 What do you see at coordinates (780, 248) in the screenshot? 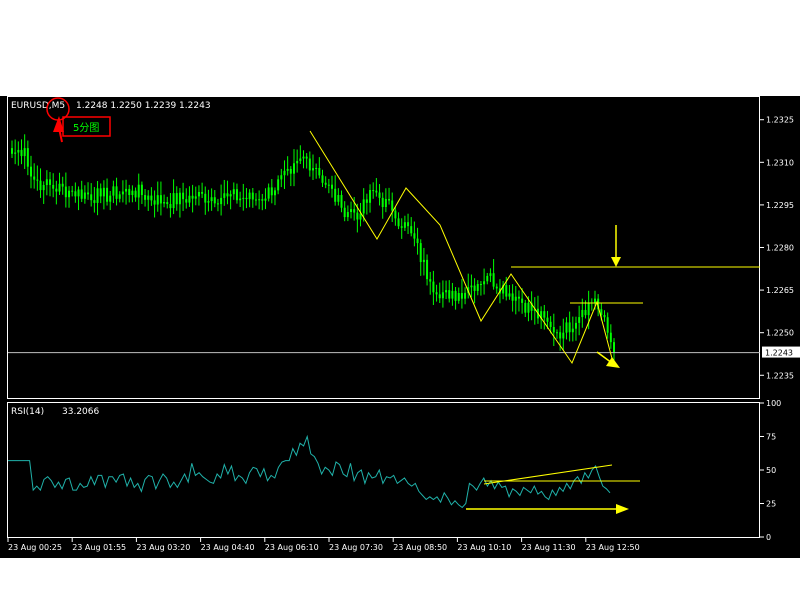
I see `price-axis-label: 1.2280` at bounding box center [780, 248].